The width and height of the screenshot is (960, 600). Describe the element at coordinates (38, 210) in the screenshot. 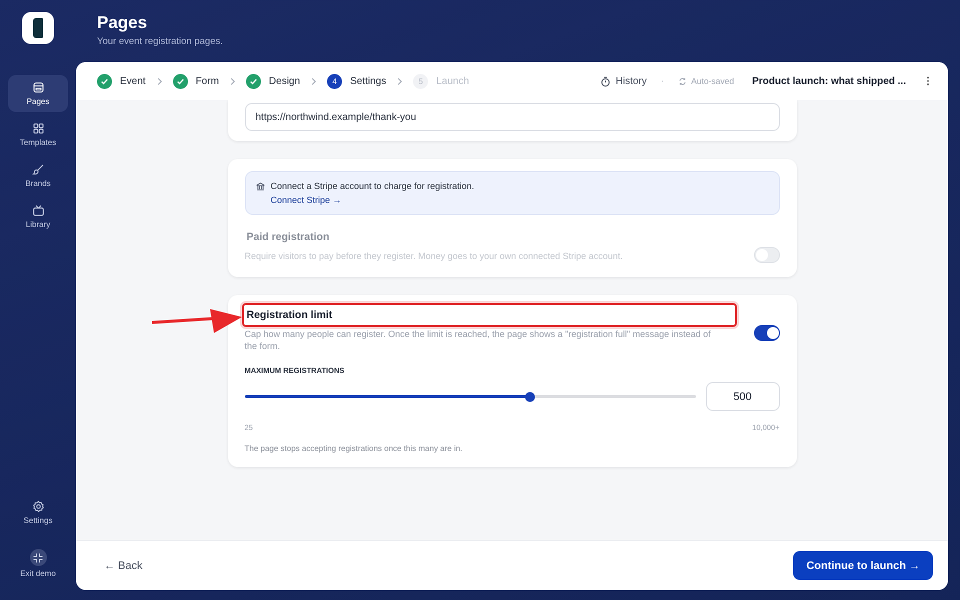

I see `tv-icon` at that location.